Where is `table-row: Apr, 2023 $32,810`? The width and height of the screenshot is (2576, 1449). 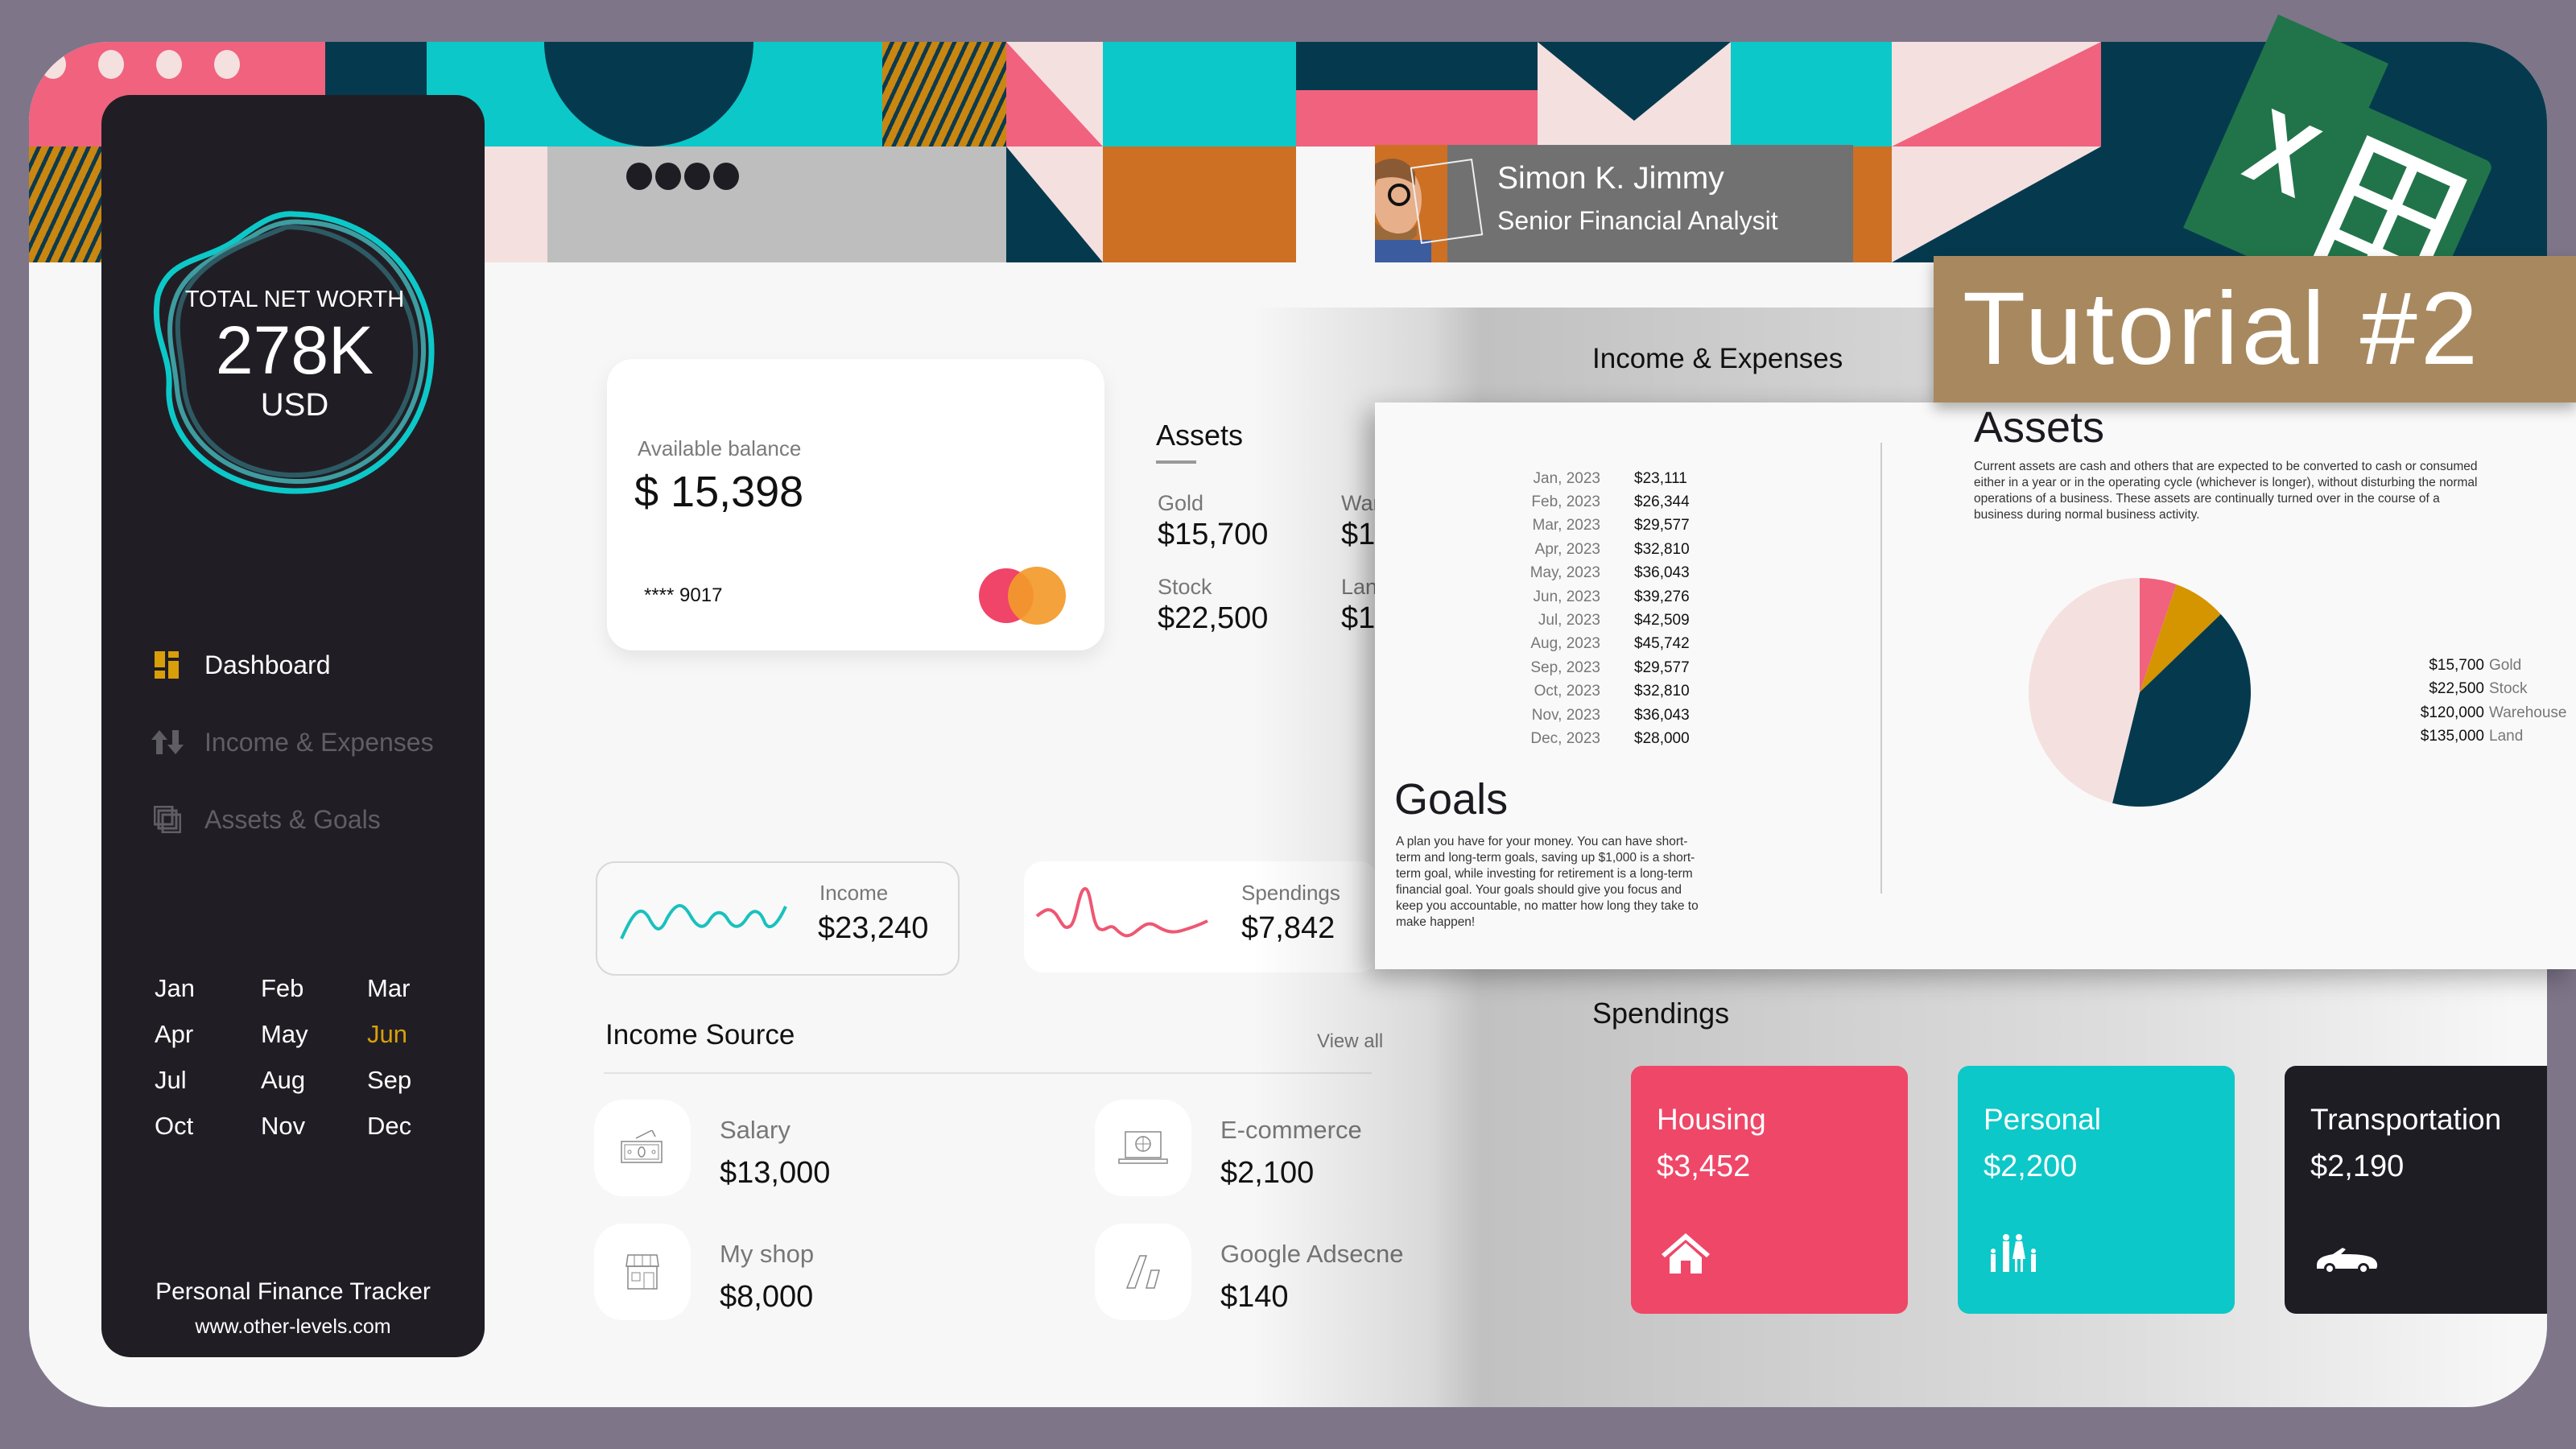 table-row: Apr, 2023 $32,810 is located at coordinates (1589, 549).